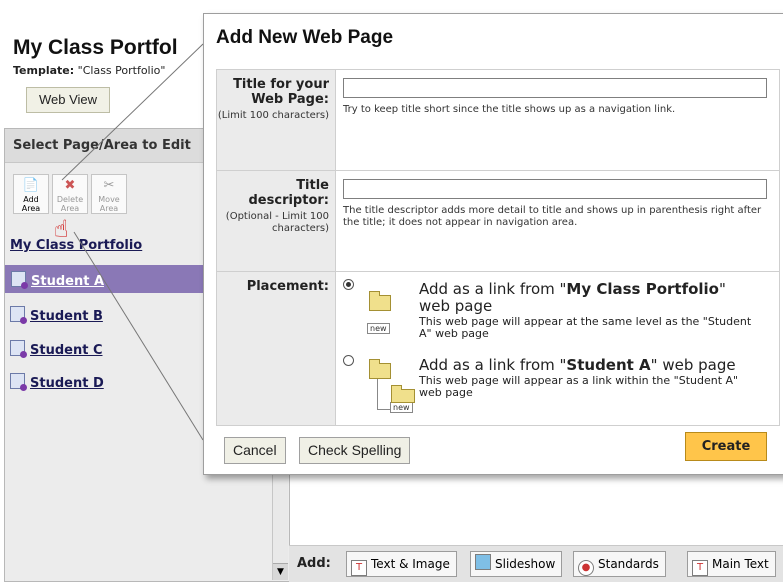  What do you see at coordinates (61, 229) in the screenshot?
I see `hand-cursor-icon: ☝` at bounding box center [61, 229].